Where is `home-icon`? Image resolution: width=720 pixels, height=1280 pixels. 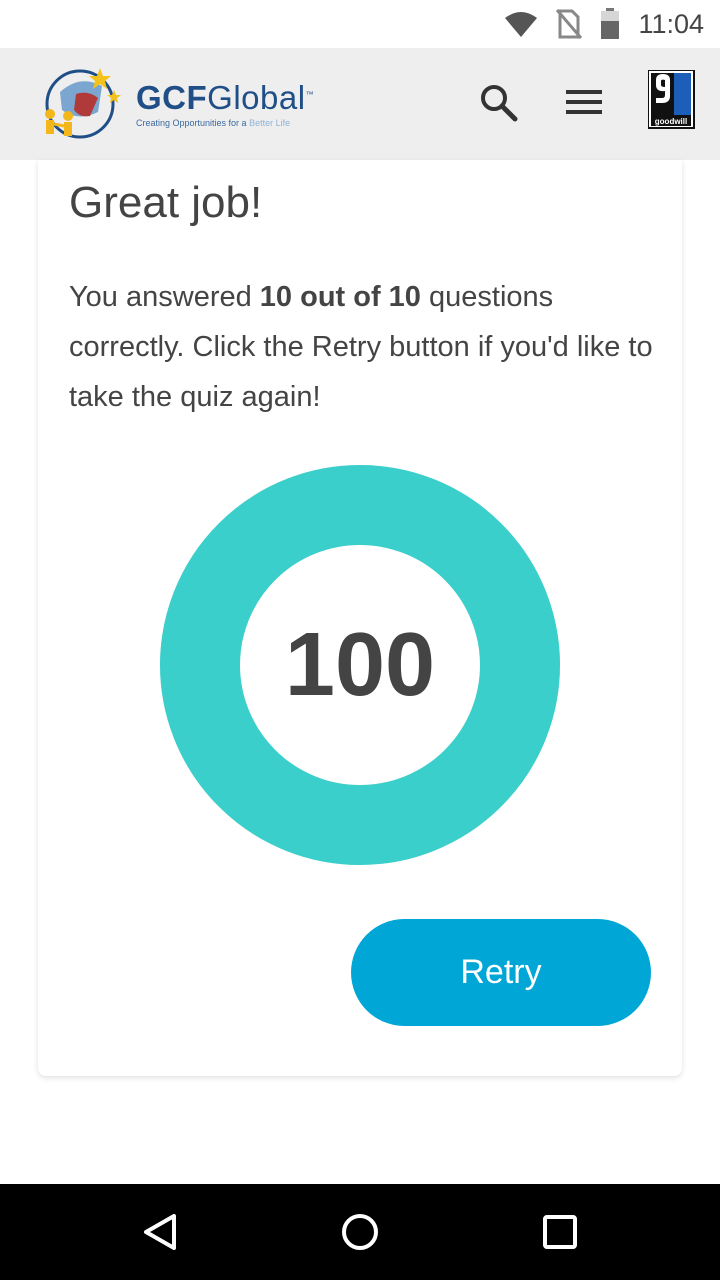 home-icon is located at coordinates (360, 1232).